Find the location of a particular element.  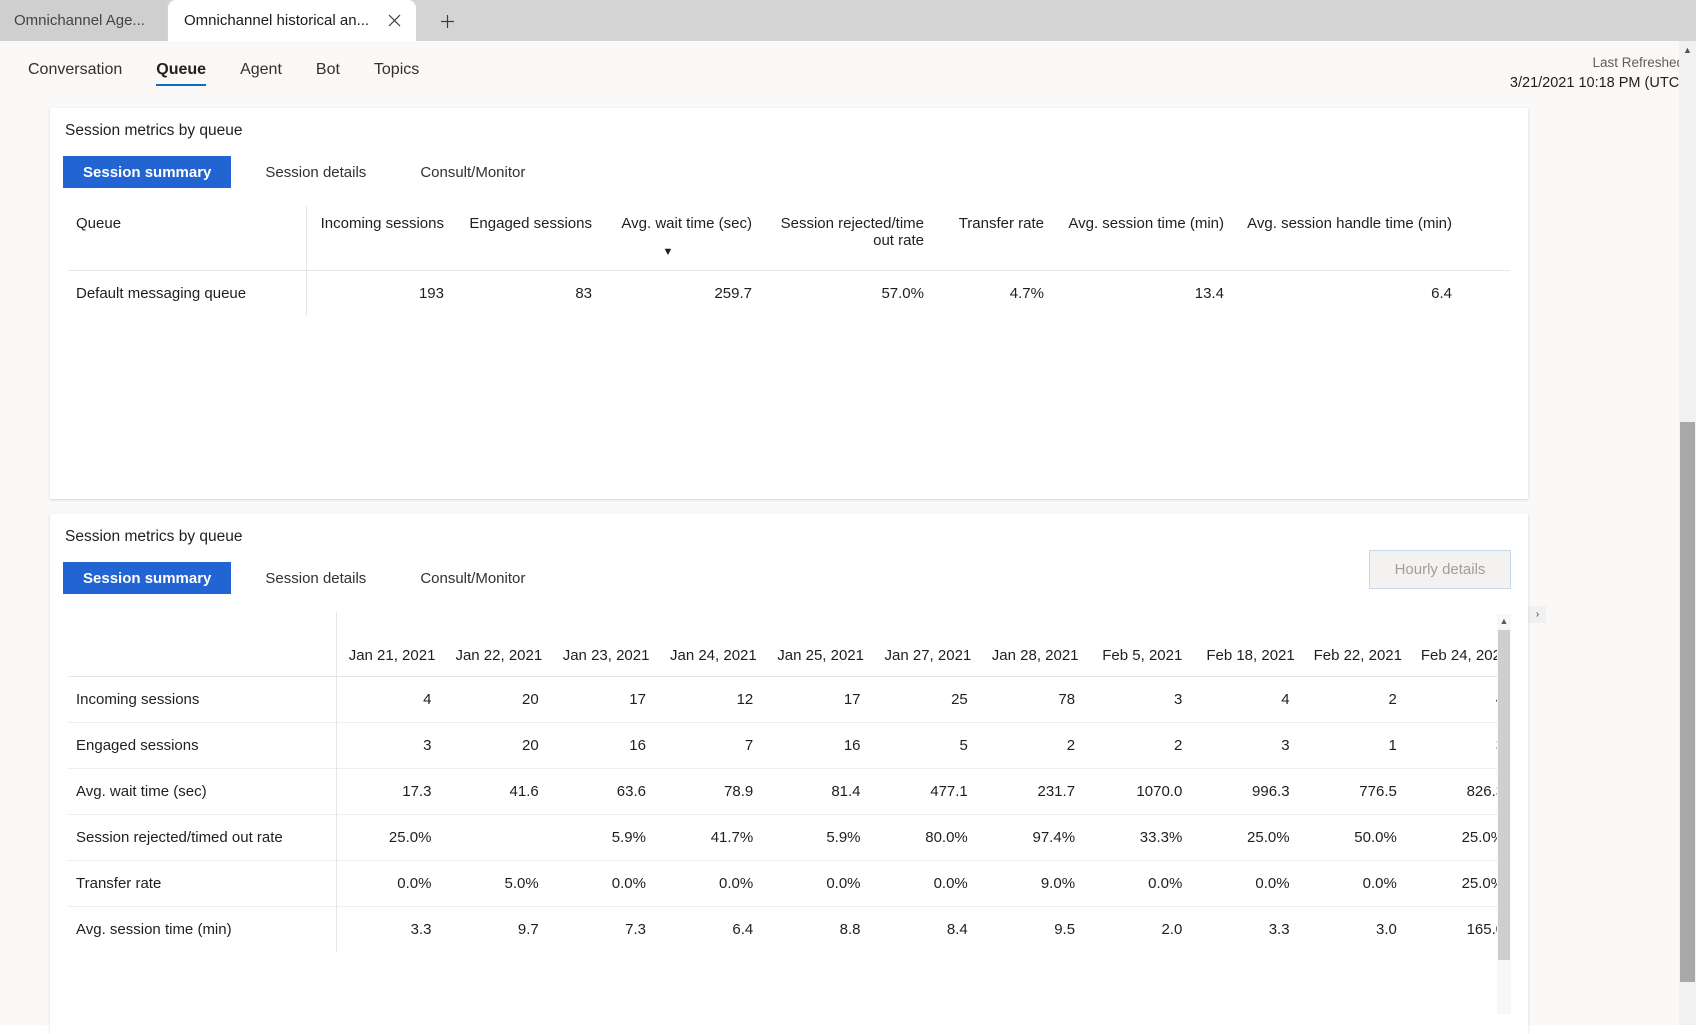

table-cell is located at coordinates (497, 837).